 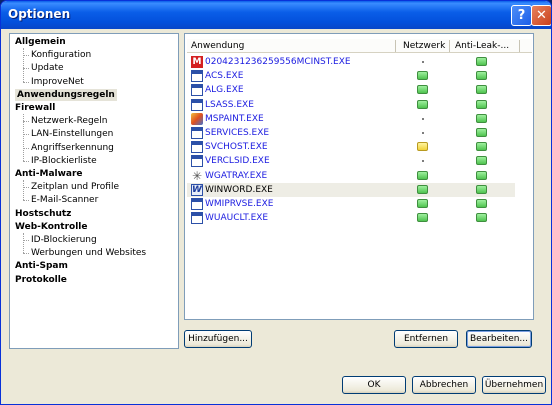 I want to click on mcafee-icon: M, so click(x=197, y=62).